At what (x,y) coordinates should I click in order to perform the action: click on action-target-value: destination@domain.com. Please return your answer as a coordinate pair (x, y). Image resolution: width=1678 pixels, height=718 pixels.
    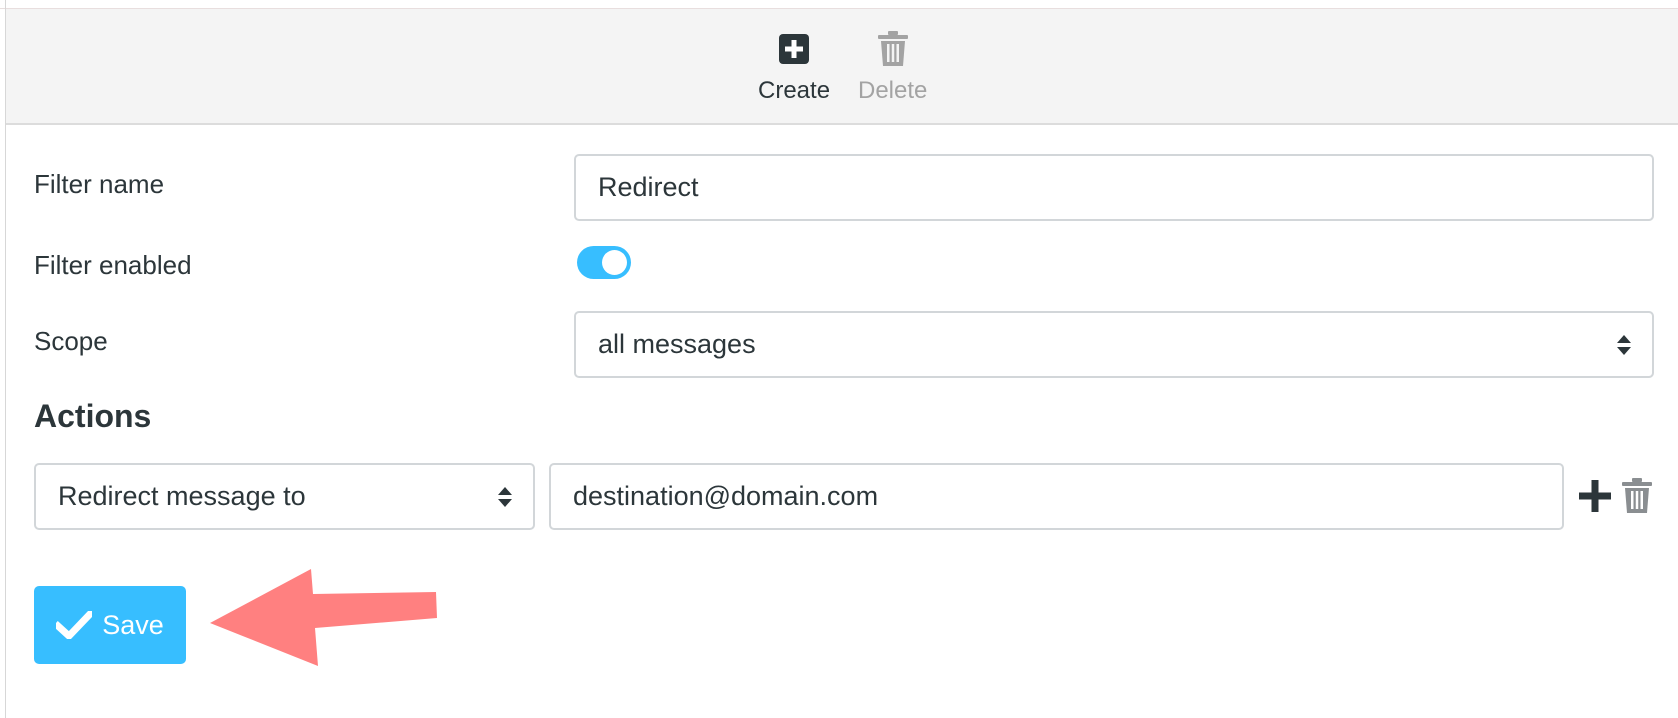
    Looking at the image, I should click on (726, 496).